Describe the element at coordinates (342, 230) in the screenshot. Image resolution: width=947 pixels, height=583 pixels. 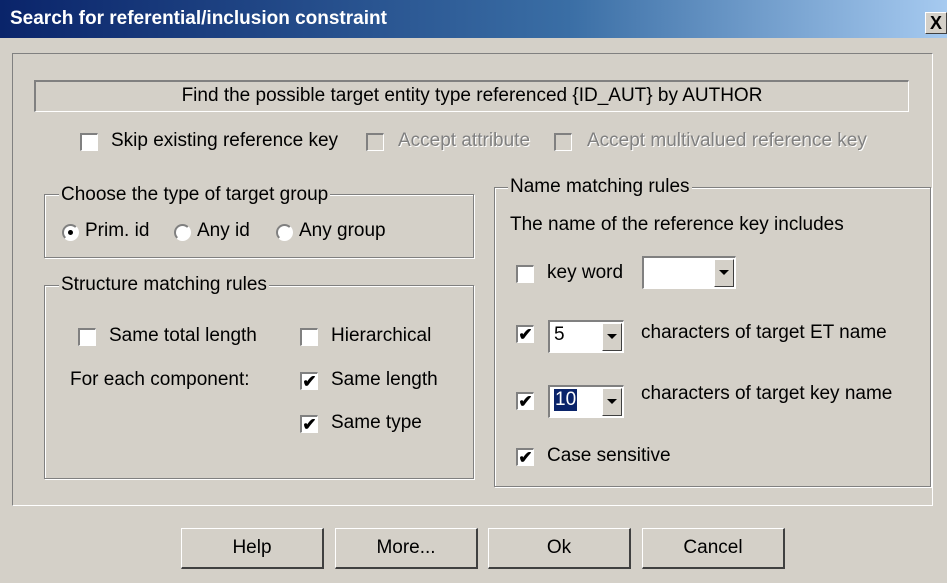
I see `radio-any-group-label: Any group` at that location.